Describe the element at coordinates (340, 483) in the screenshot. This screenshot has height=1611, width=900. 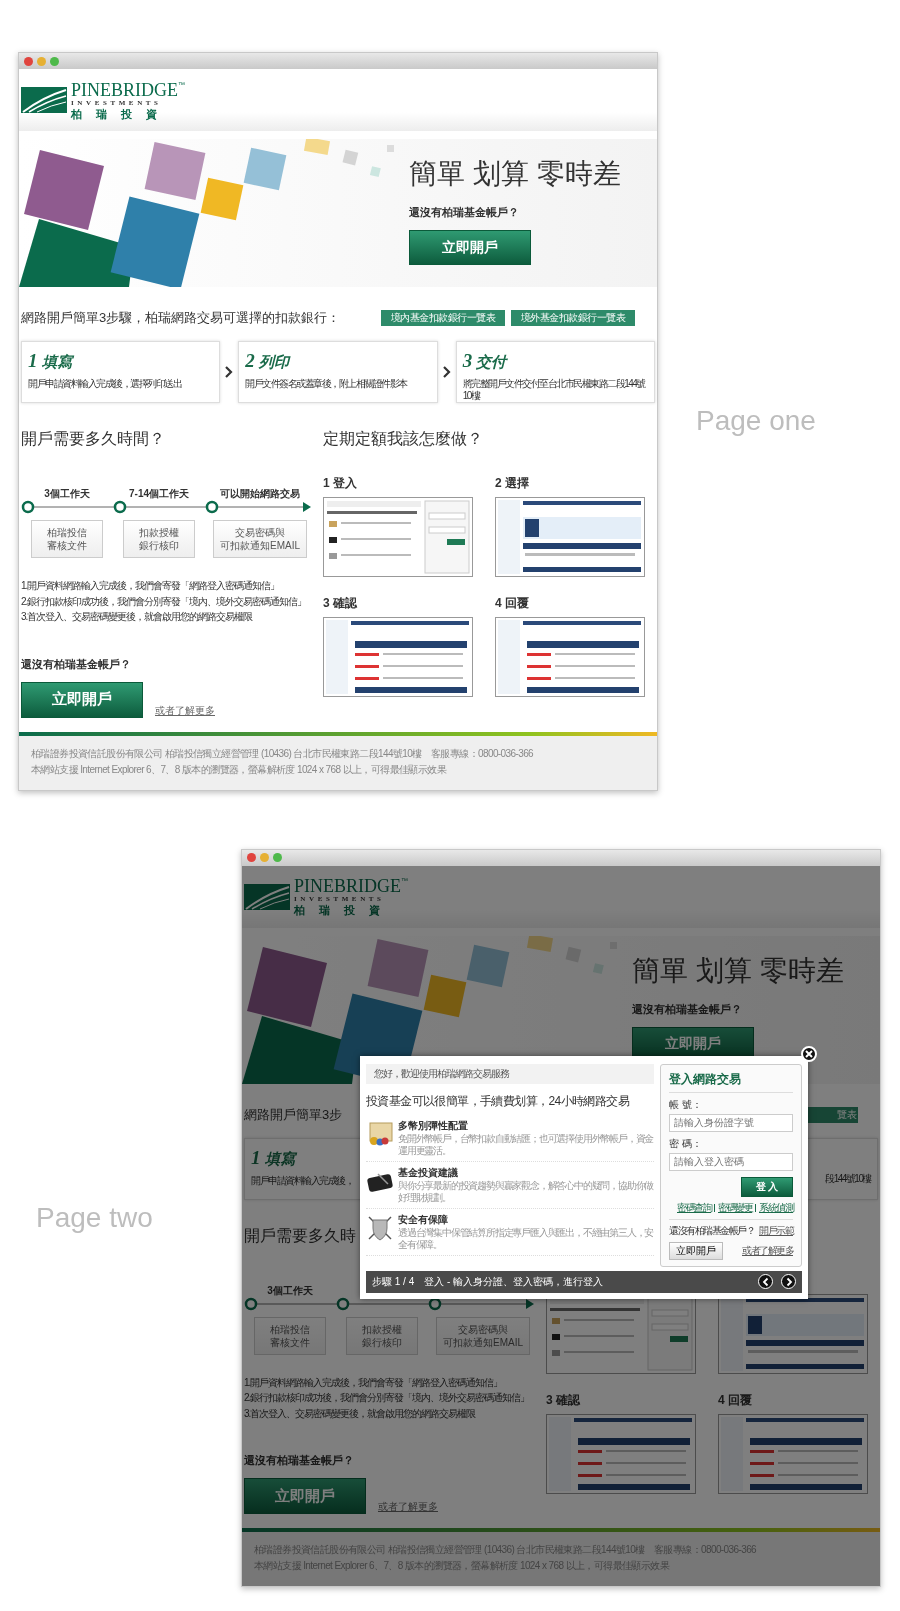
I see `step-label: 1 登入` at that location.